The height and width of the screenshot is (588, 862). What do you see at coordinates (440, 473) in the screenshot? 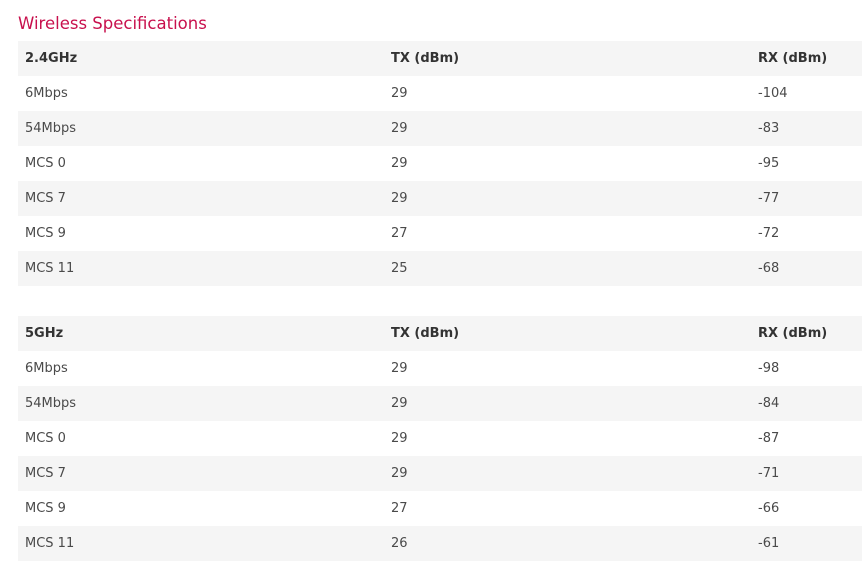
I see `table-row: MCS 7 29 -71` at bounding box center [440, 473].